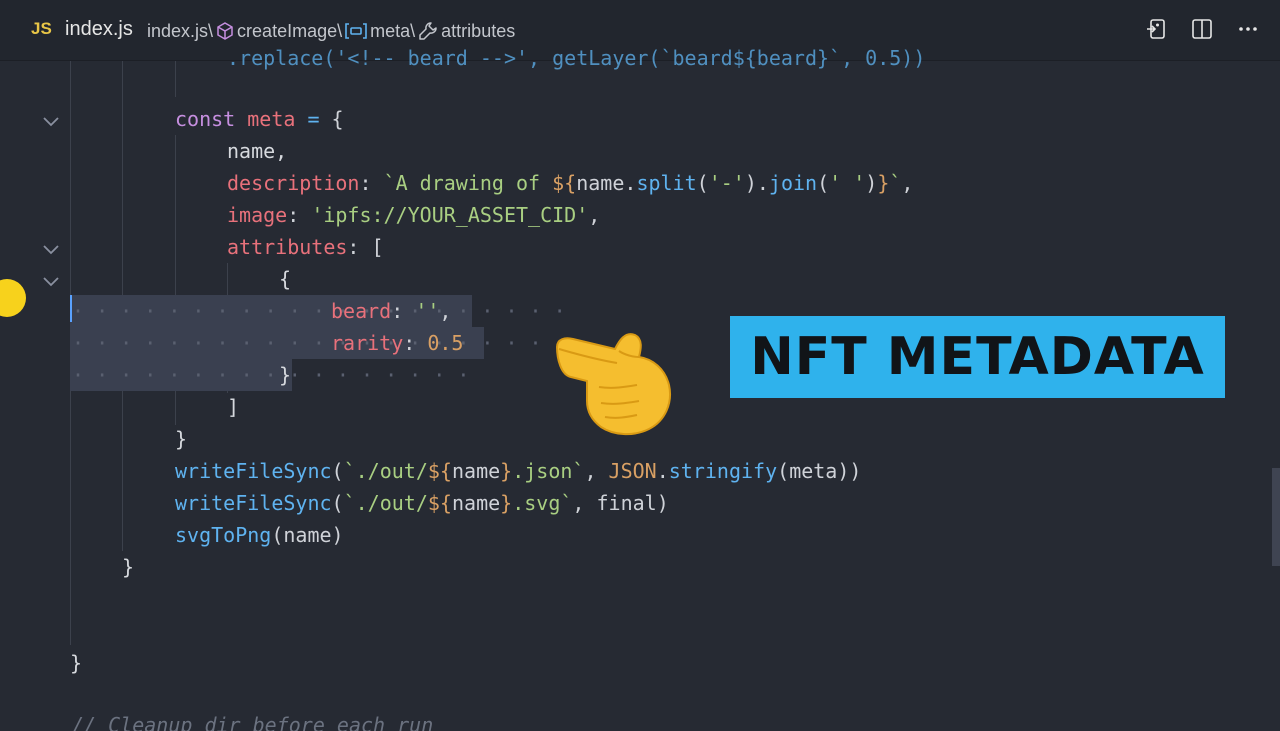 The image size is (1280, 731). What do you see at coordinates (1276, 517) in the screenshot?
I see `scrollbar-thumb` at bounding box center [1276, 517].